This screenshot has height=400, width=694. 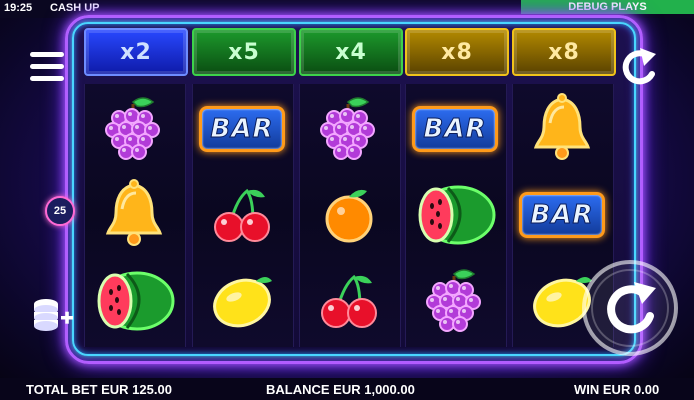 I want to click on multiplier-reel-4: x8, so click(x=457, y=52).